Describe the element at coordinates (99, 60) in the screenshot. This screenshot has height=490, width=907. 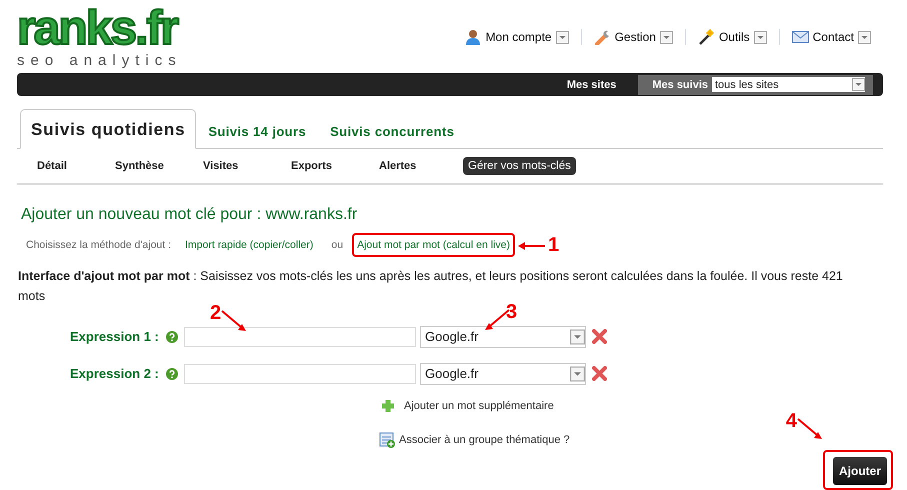
I see `logo-tagline: seo analytics` at that location.